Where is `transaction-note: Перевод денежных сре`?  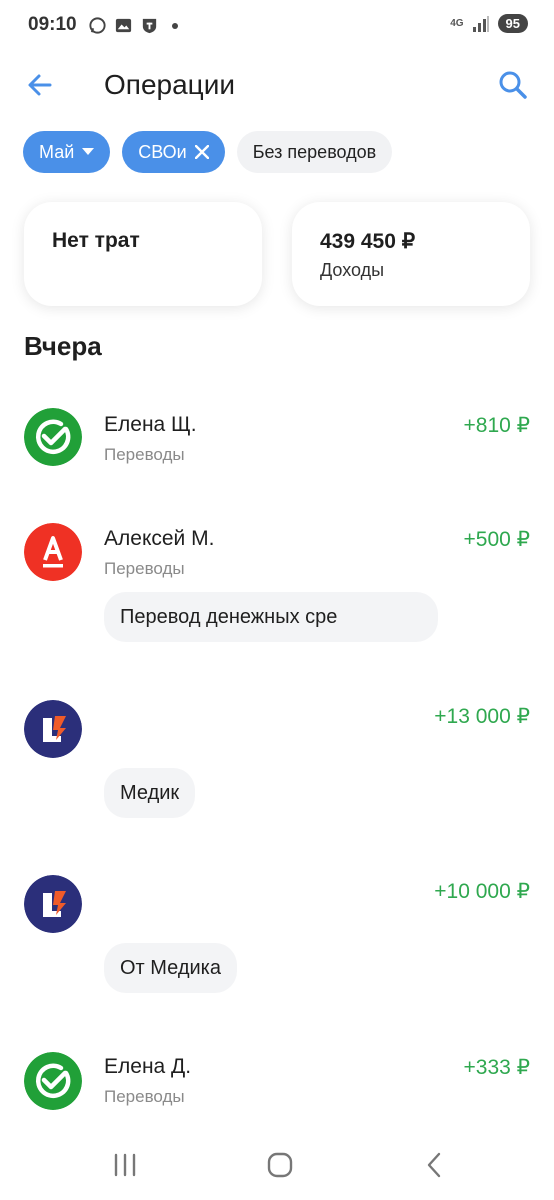 transaction-note: Перевод денежных сре is located at coordinates (271, 617).